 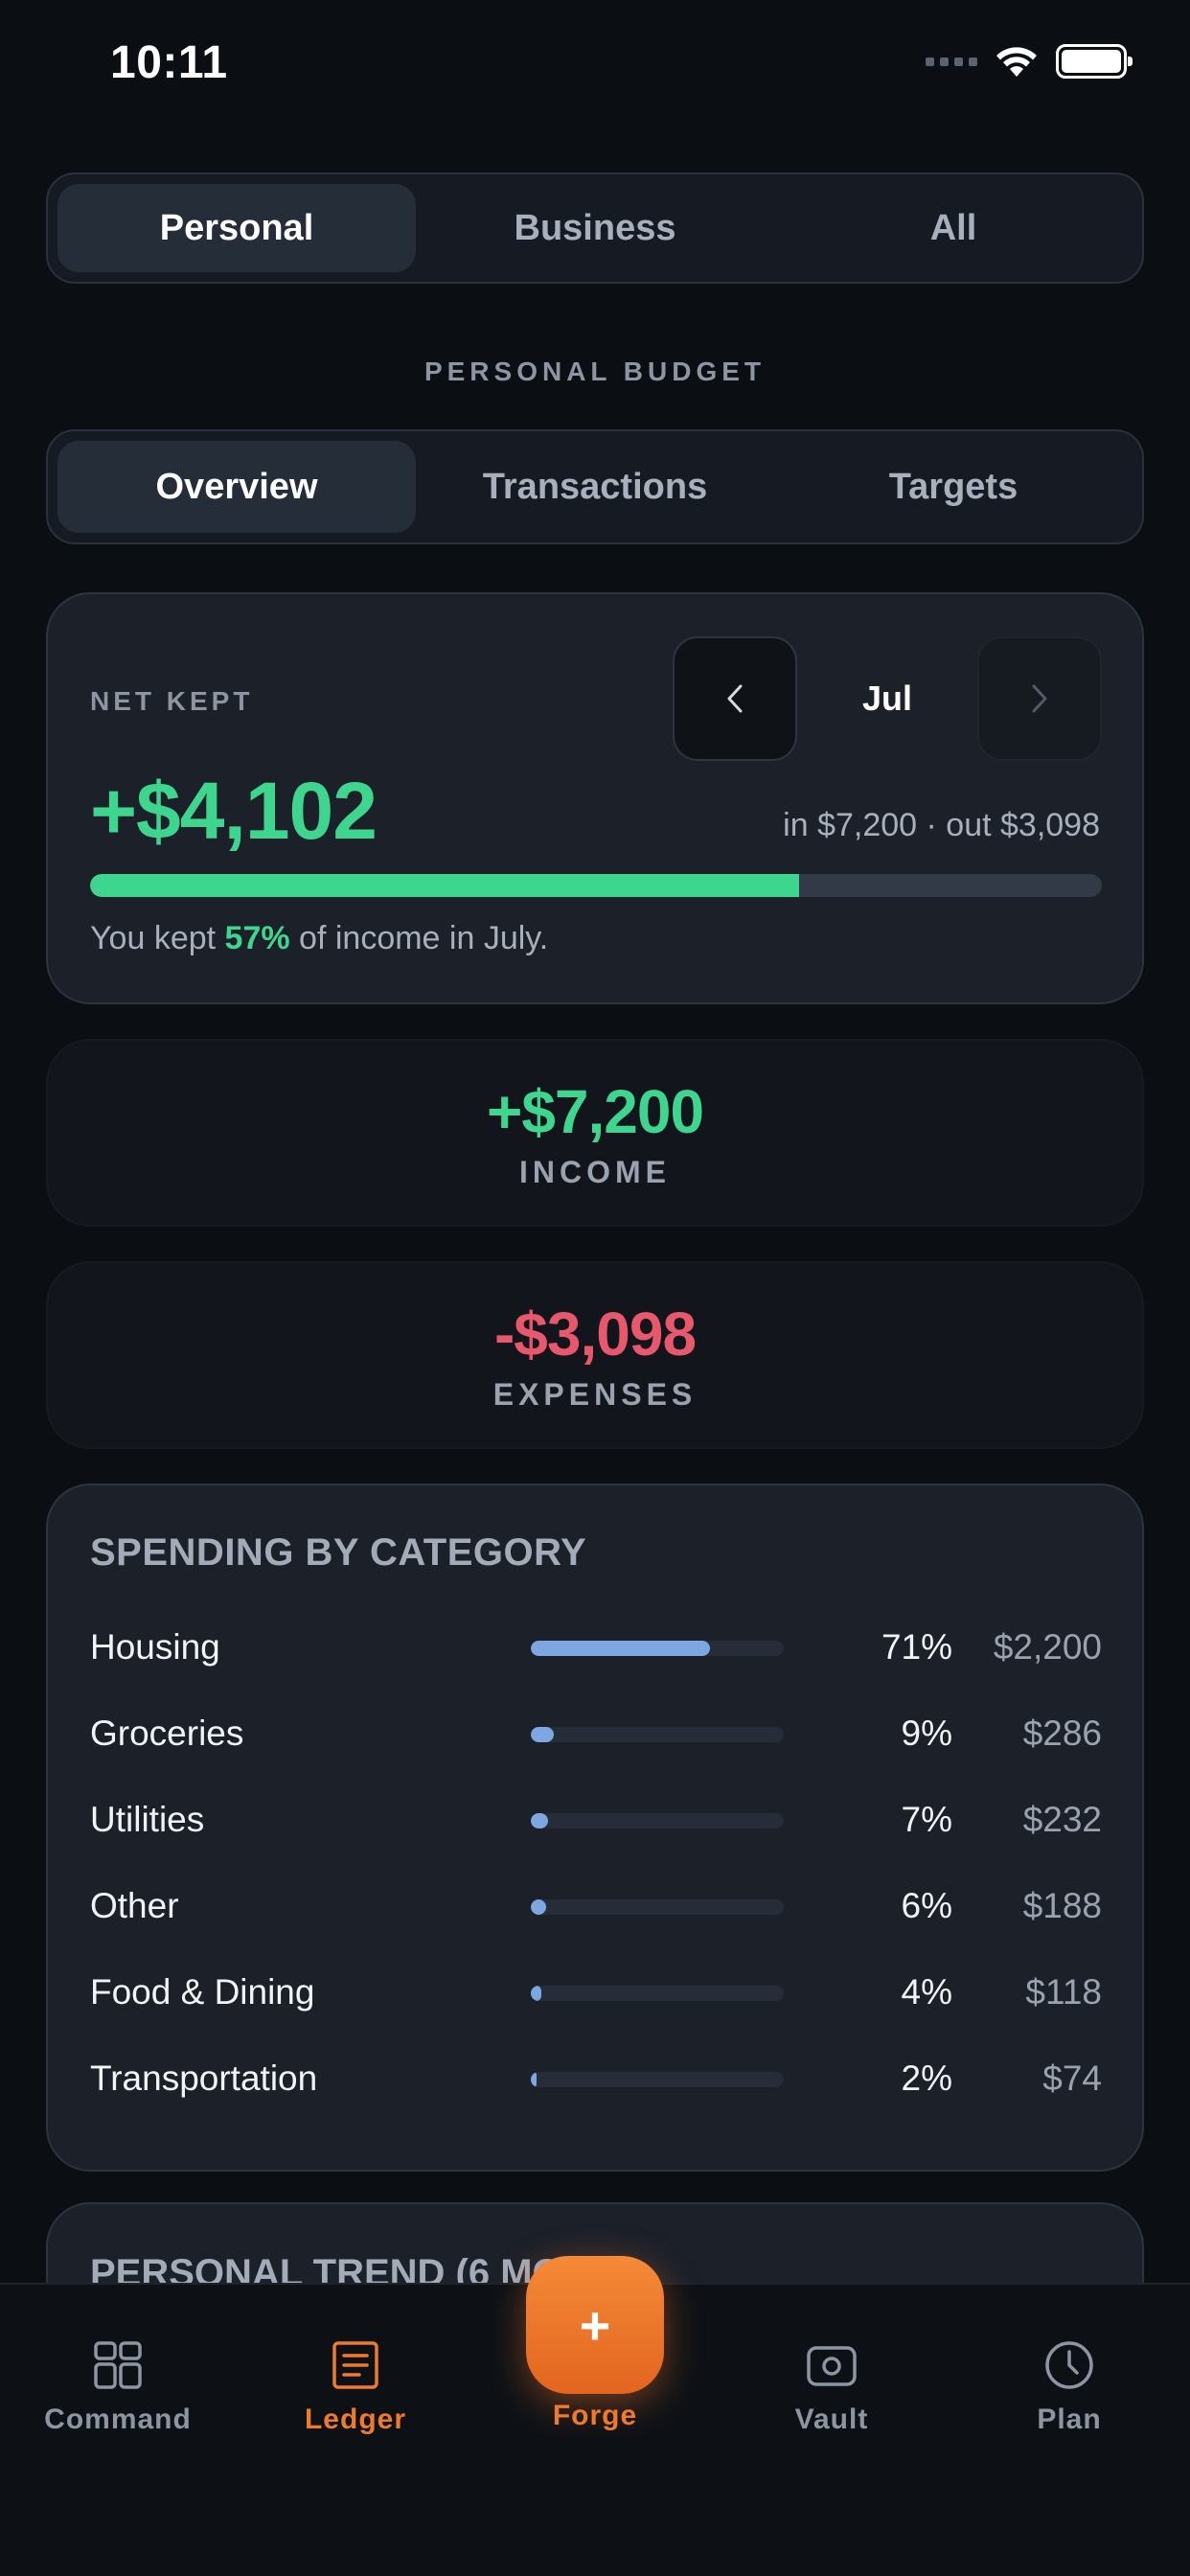 I want to click on tab-vault: Vault, so click(x=832, y=2387).